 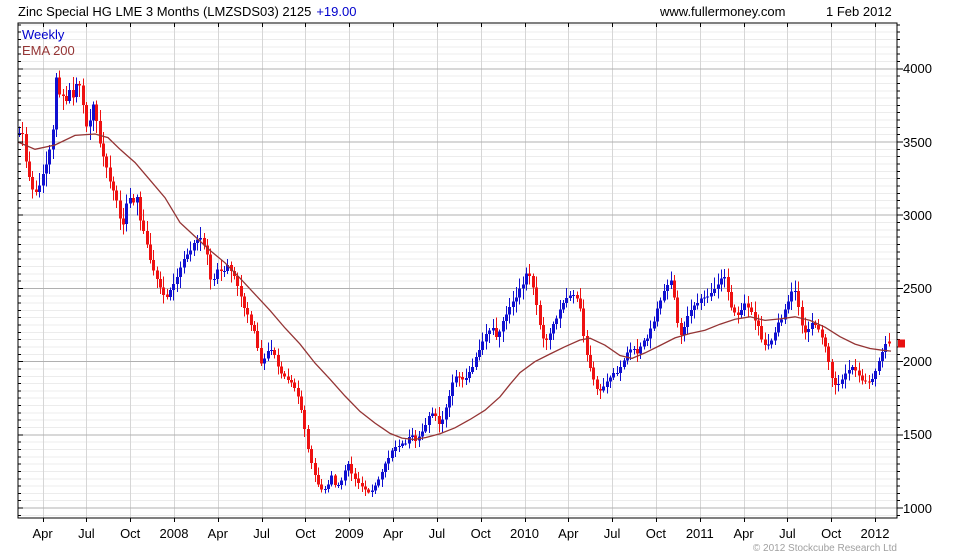 What do you see at coordinates (524, 533) in the screenshot?
I see `x-axis-label: 2010` at bounding box center [524, 533].